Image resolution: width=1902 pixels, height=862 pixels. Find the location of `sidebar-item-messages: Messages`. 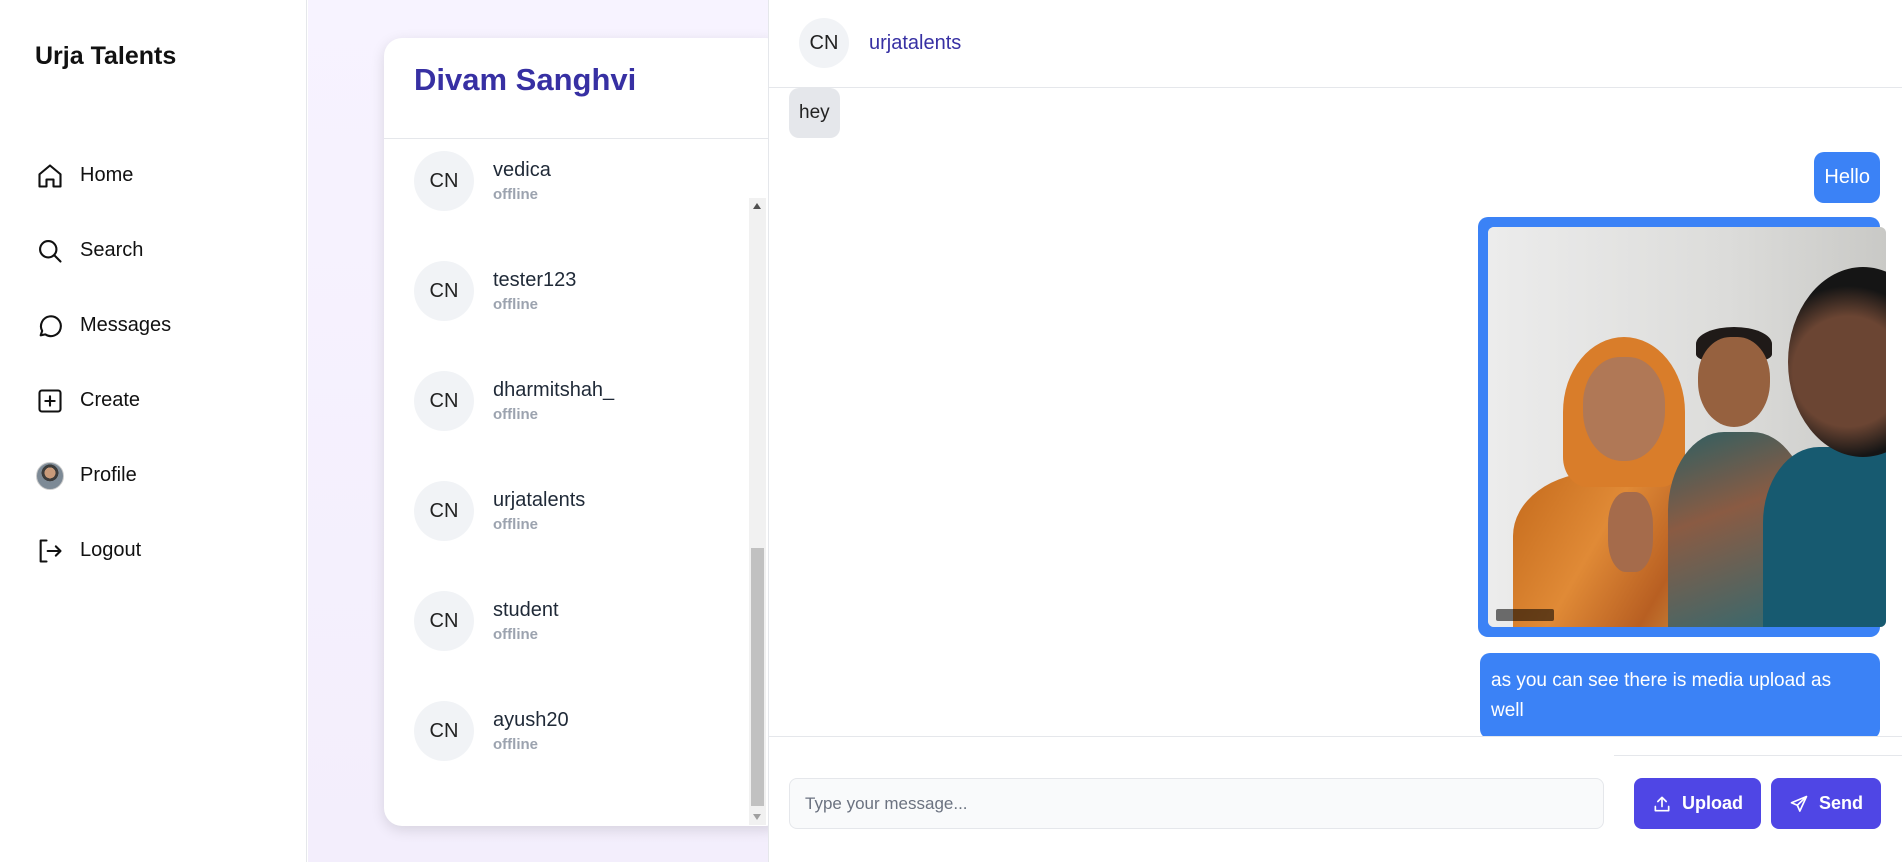

sidebar-item-messages: Messages is located at coordinates (103, 325).